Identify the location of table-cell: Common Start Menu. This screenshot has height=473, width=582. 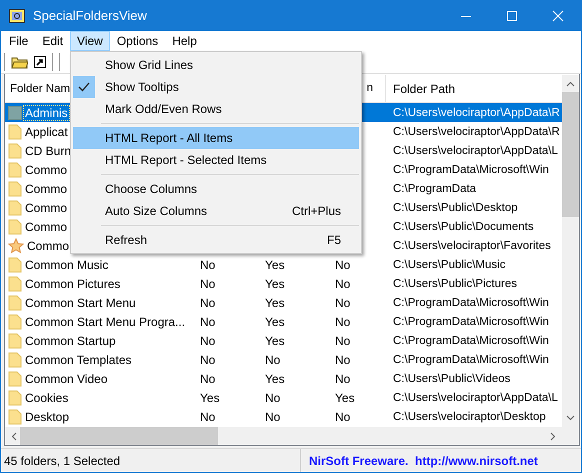
(80, 303).